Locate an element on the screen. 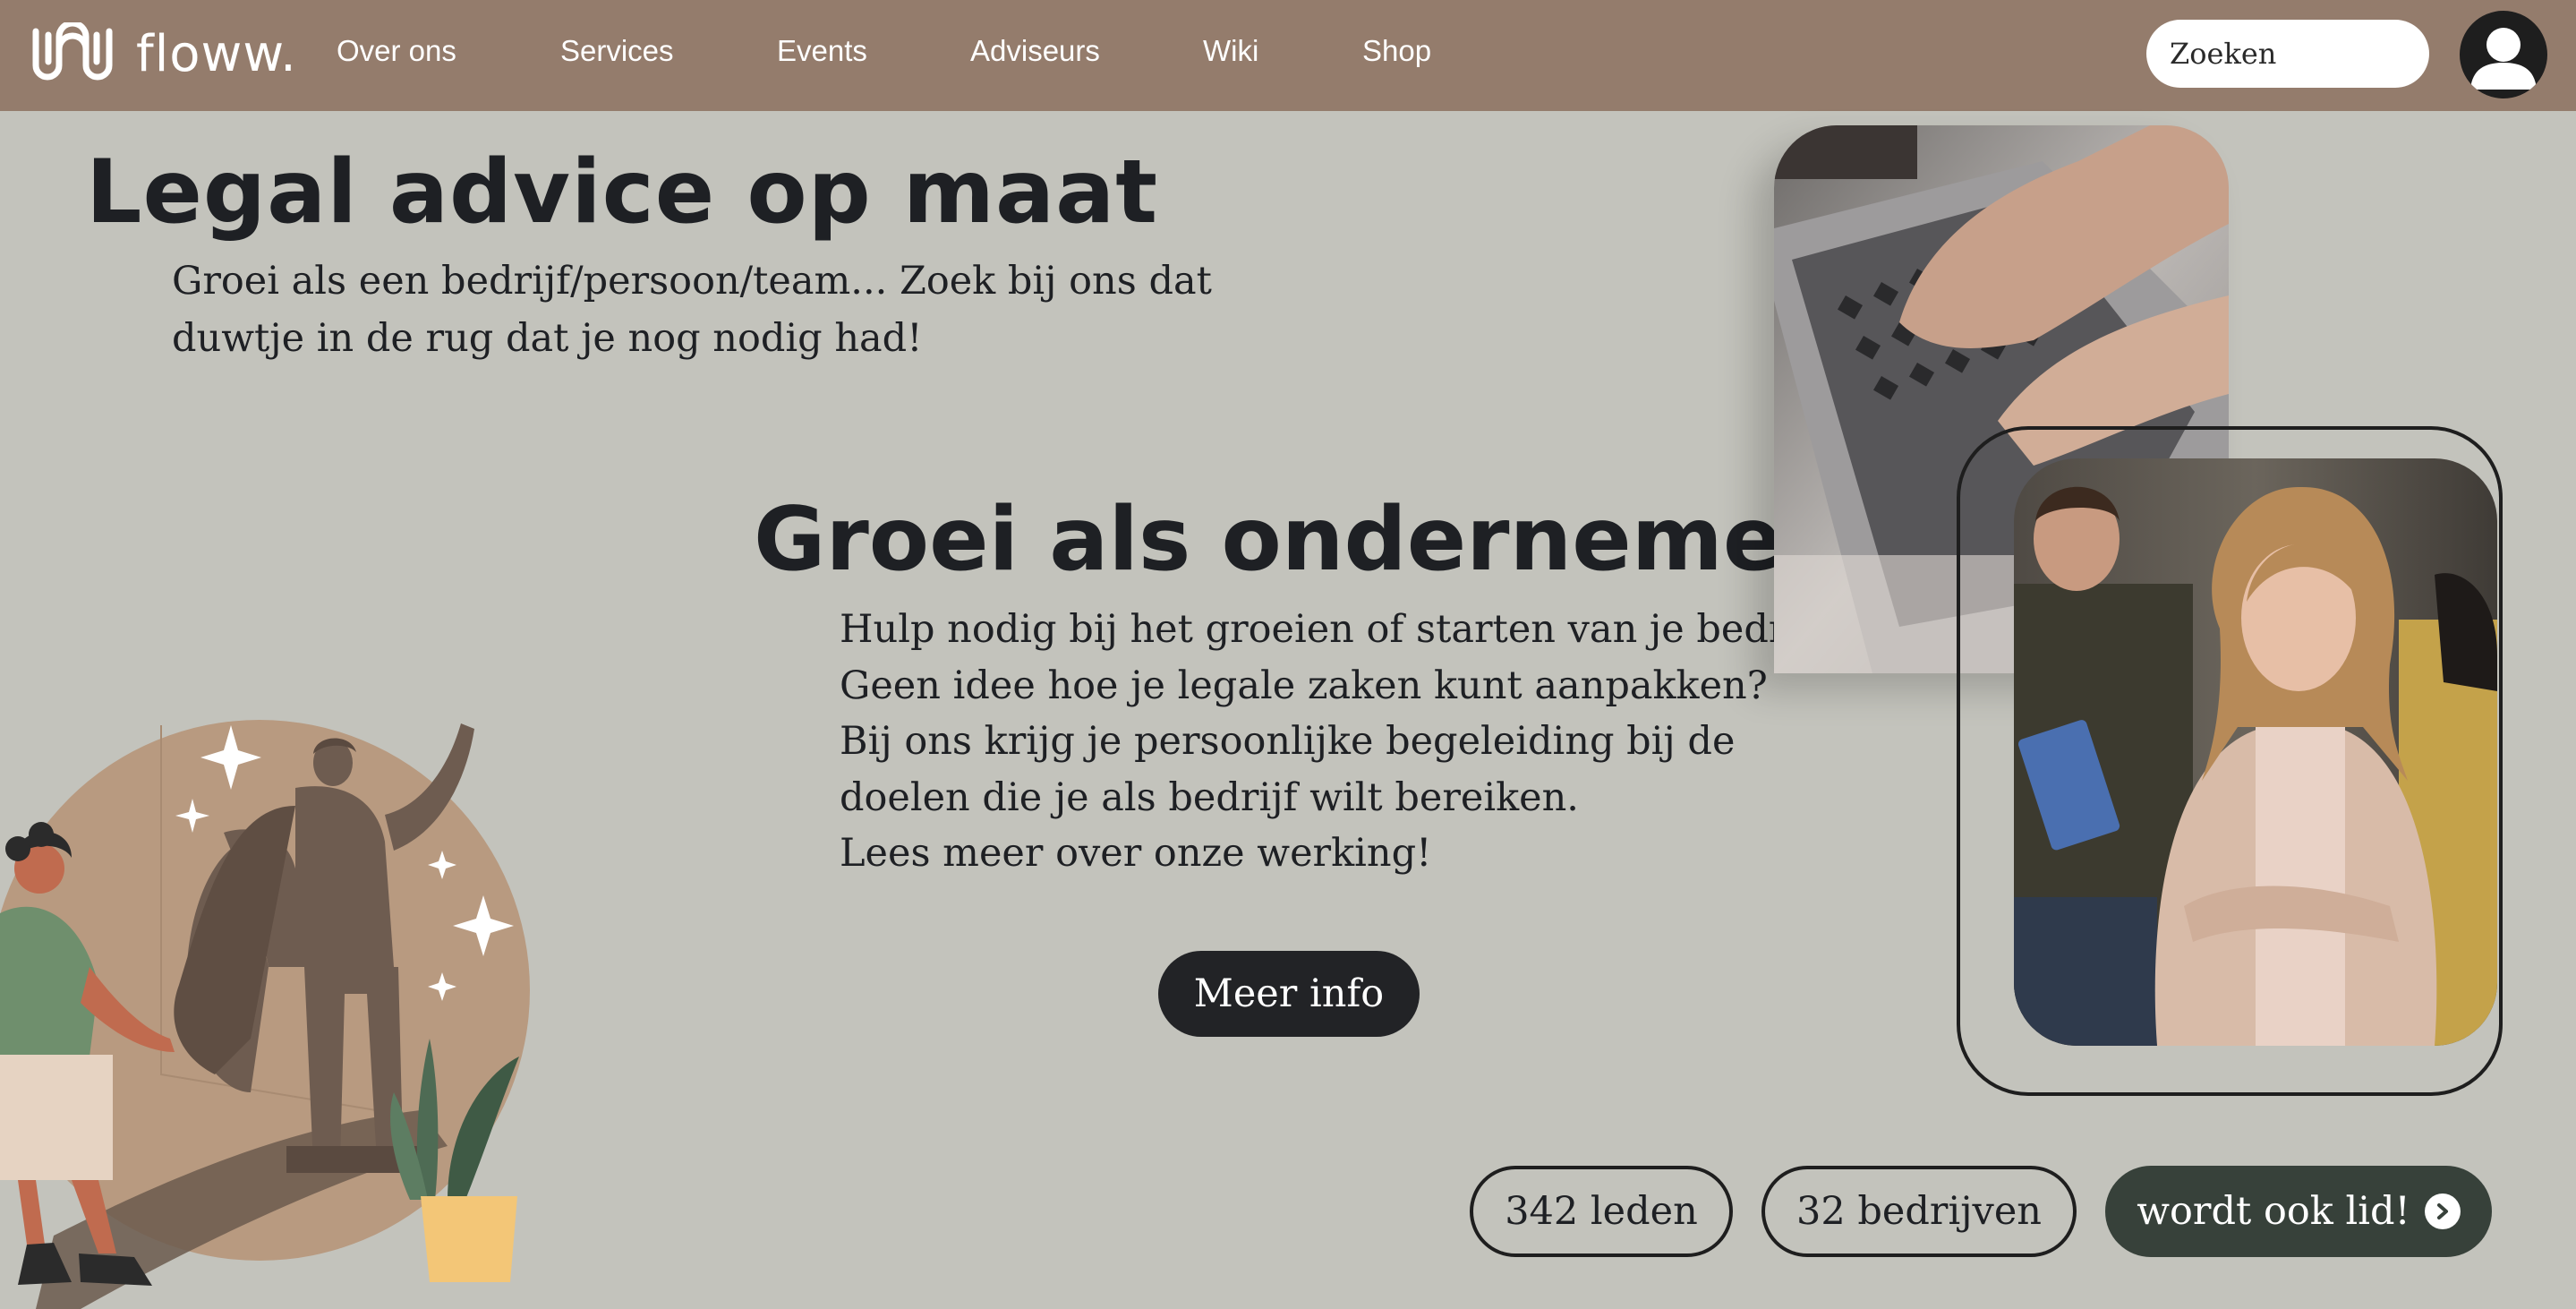 Image resolution: width=2576 pixels, height=1309 pixels. chevron-right-circle-icon is located at coordinates (2442, 1211).